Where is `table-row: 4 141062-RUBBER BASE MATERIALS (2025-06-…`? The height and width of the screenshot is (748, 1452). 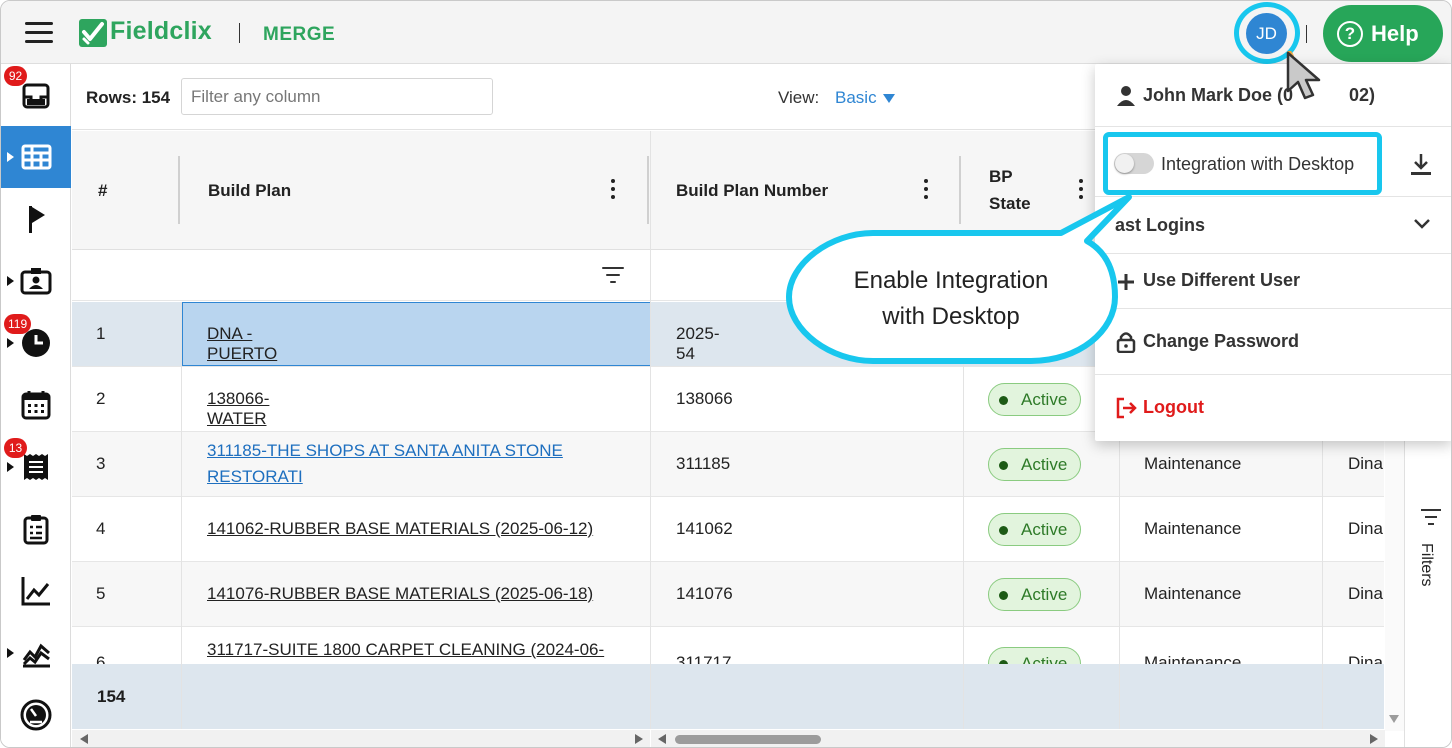
table-row: 4 141062-RUBBER BASE MATERIALS (2025-06-… is located at coordinates (728, 529).